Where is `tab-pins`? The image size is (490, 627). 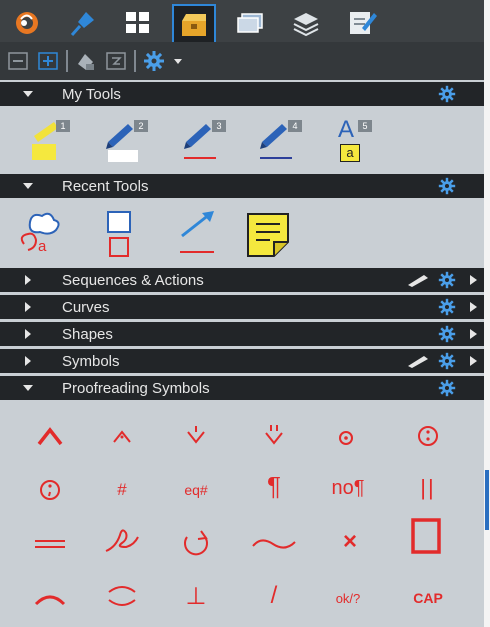
tab-pins is located at coordinates (82, 23).